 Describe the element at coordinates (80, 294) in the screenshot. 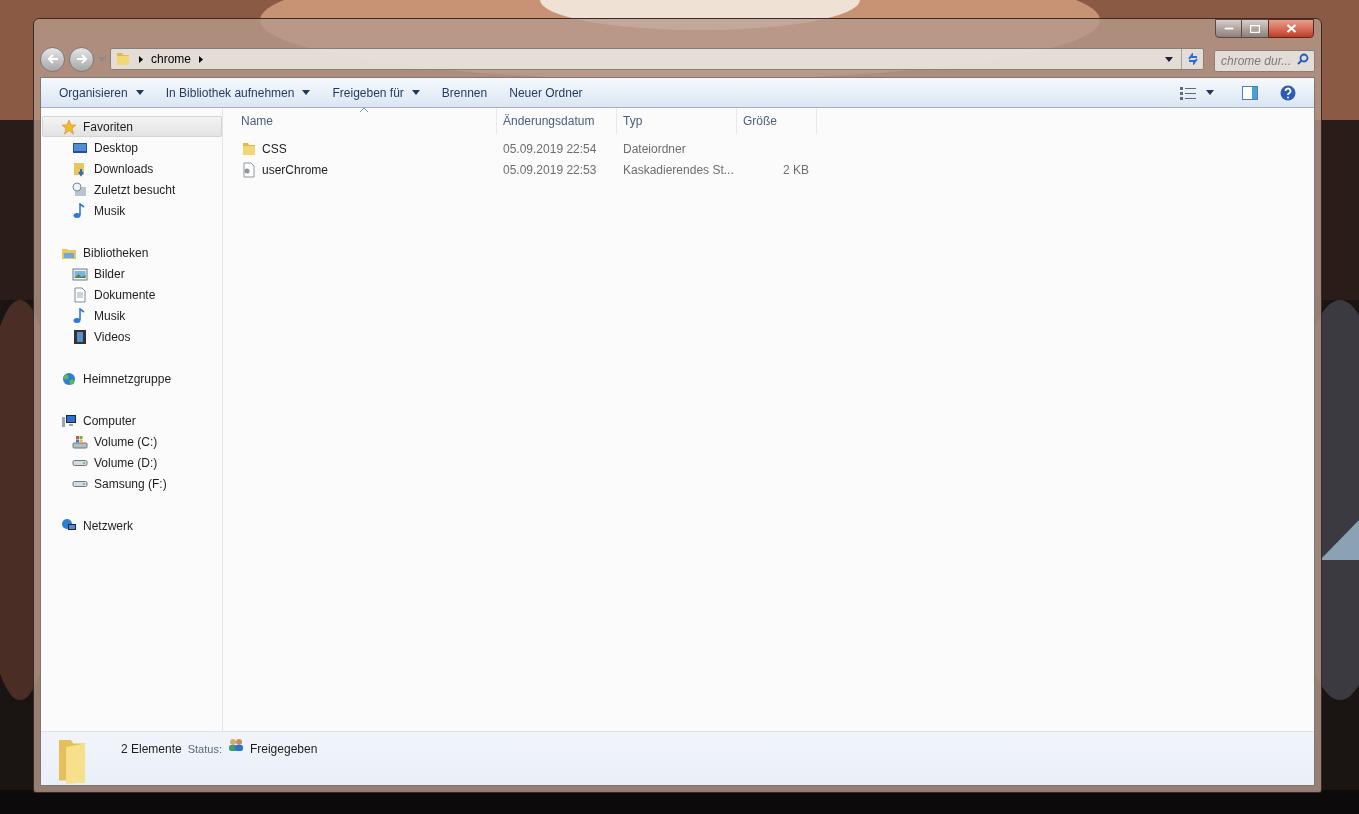

I see `document-icon` at that location.